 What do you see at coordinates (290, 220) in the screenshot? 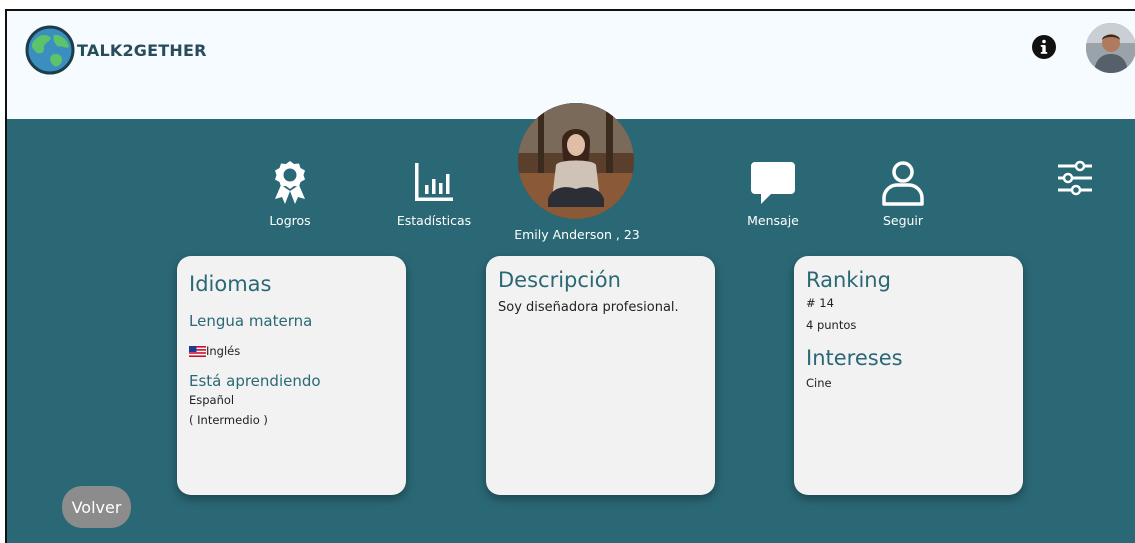
I see `achievements-label: Logros` at bounding box center [290, 220].